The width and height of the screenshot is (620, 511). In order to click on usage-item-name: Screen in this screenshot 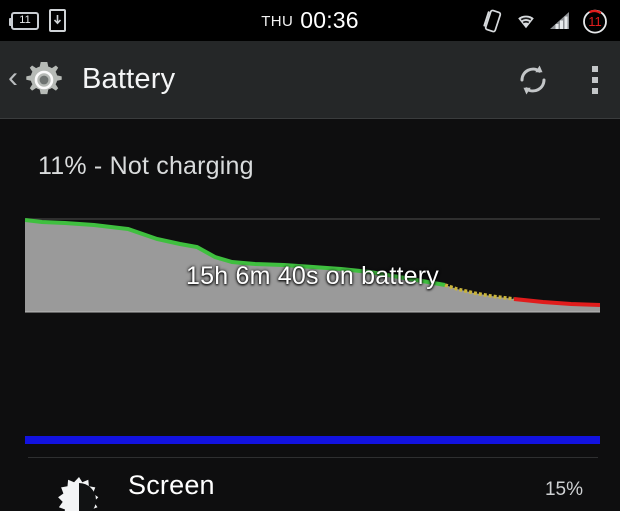, I will do `click(171, 485)`.